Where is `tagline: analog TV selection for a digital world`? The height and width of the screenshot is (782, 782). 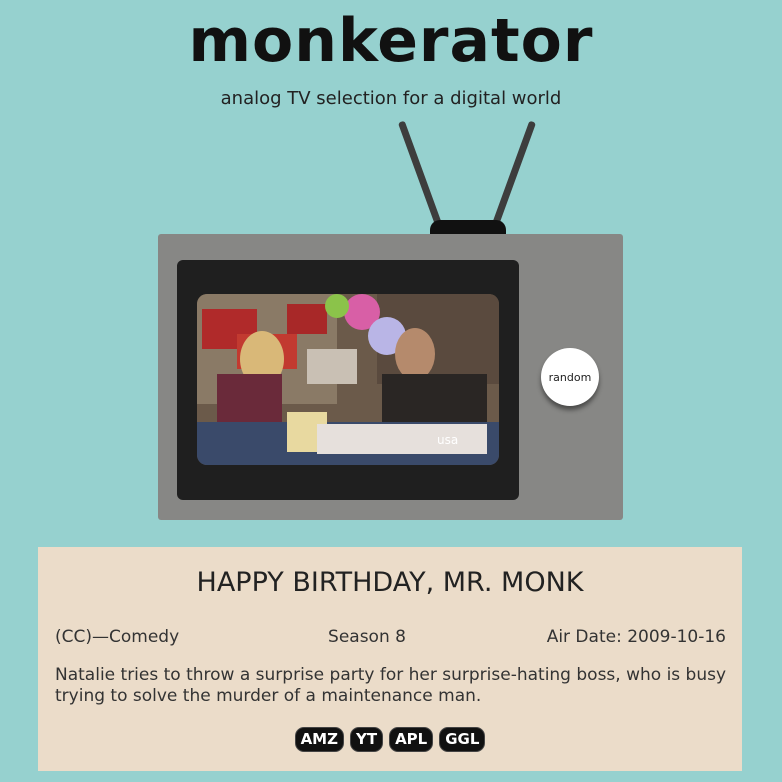 tagline: analog TV selection for a digital world is located at coordinates (391, 98).